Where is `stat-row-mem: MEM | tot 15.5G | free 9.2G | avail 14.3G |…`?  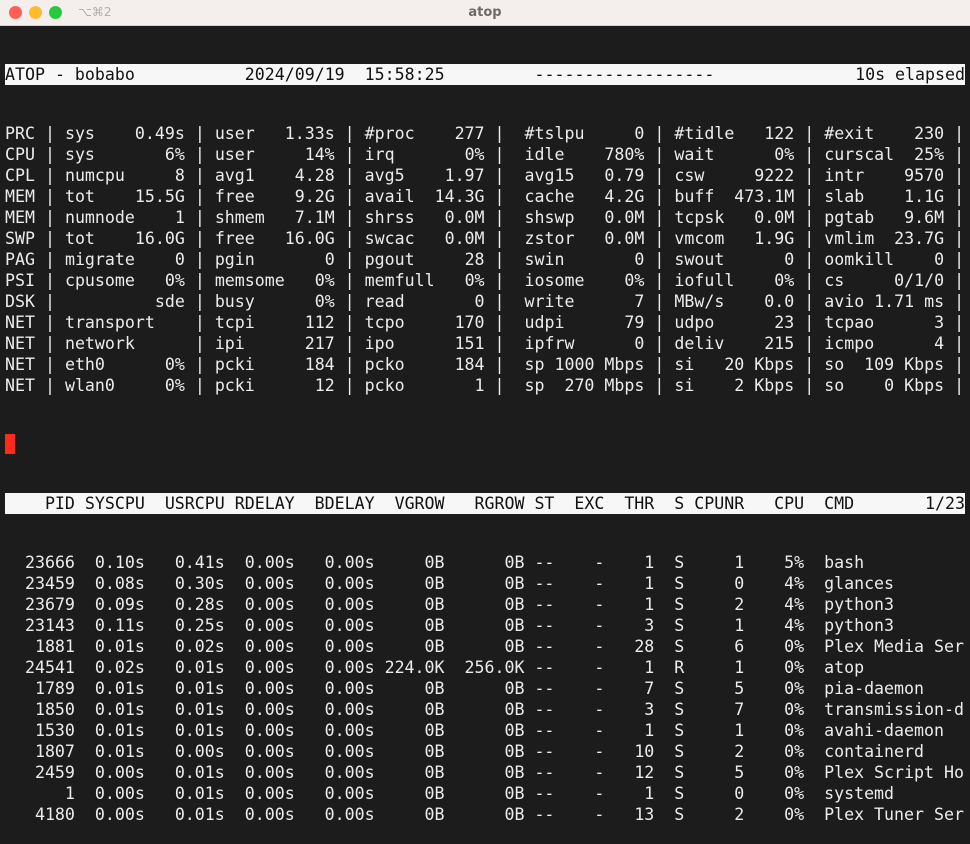 stat-row-mem: MEM | tot 15.5G | free 9.2G | avail 14.3G |… is located at coordinates (485, 196).